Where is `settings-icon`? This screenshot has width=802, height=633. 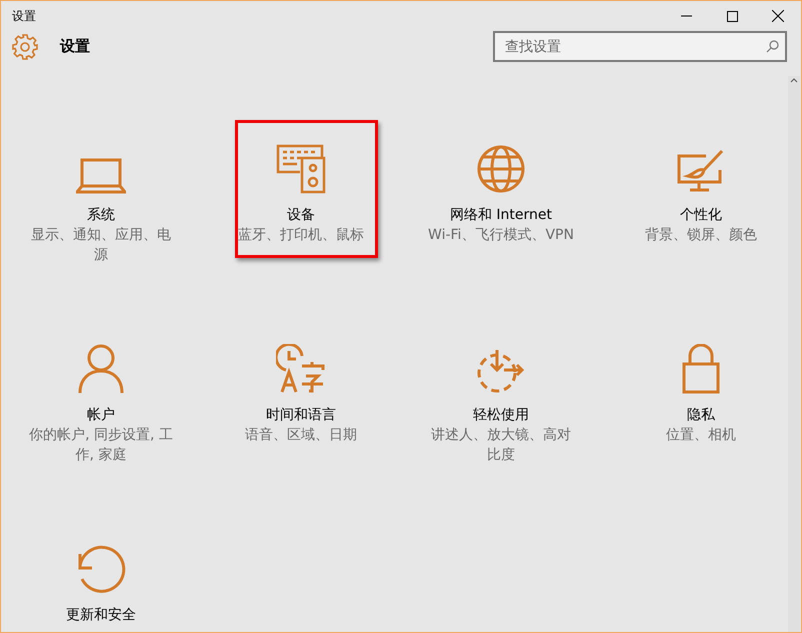
settings-icon is located at coordinates (25, 47).